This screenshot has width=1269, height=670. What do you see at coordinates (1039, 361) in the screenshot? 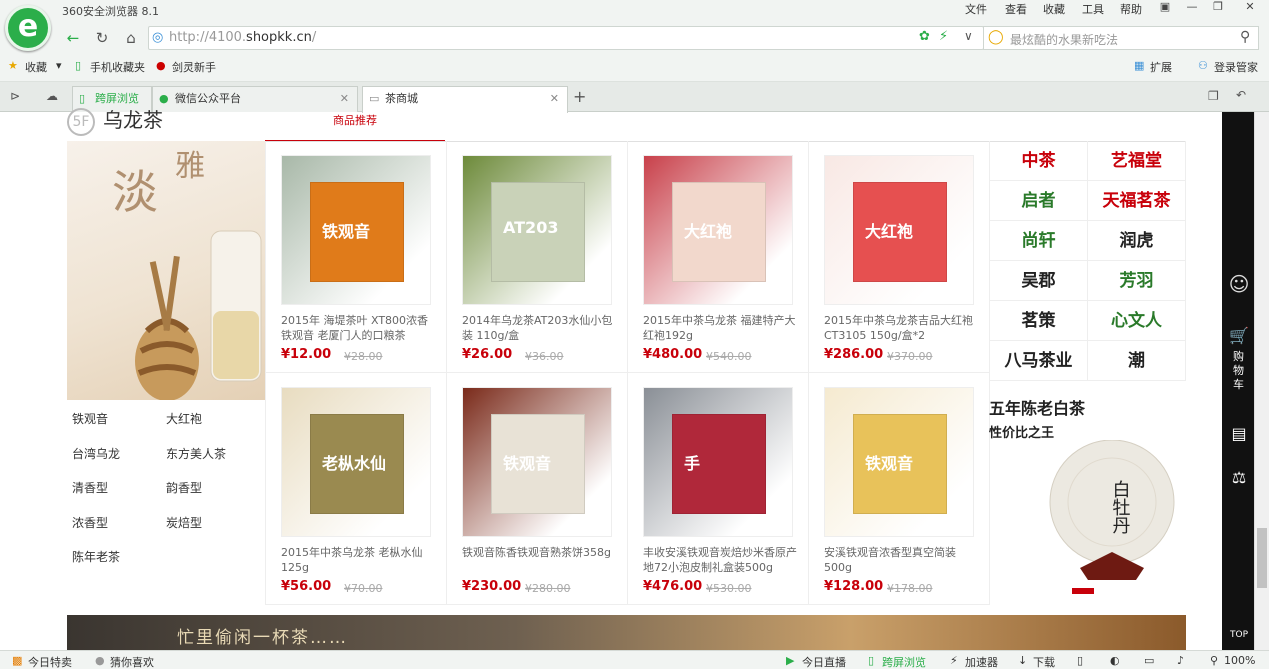
I see `brand-logo: 八马茶业` at bounding box center [1039, 361].